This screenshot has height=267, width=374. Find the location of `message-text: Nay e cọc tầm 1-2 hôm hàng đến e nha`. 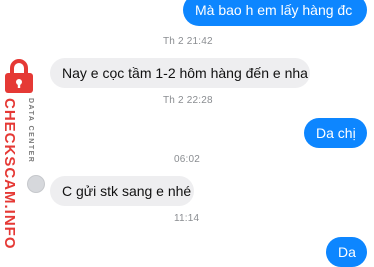

message-text: Nay e cọc tầm 1-2 hôm hàng đến e nha is located at coordinates (185, 72).